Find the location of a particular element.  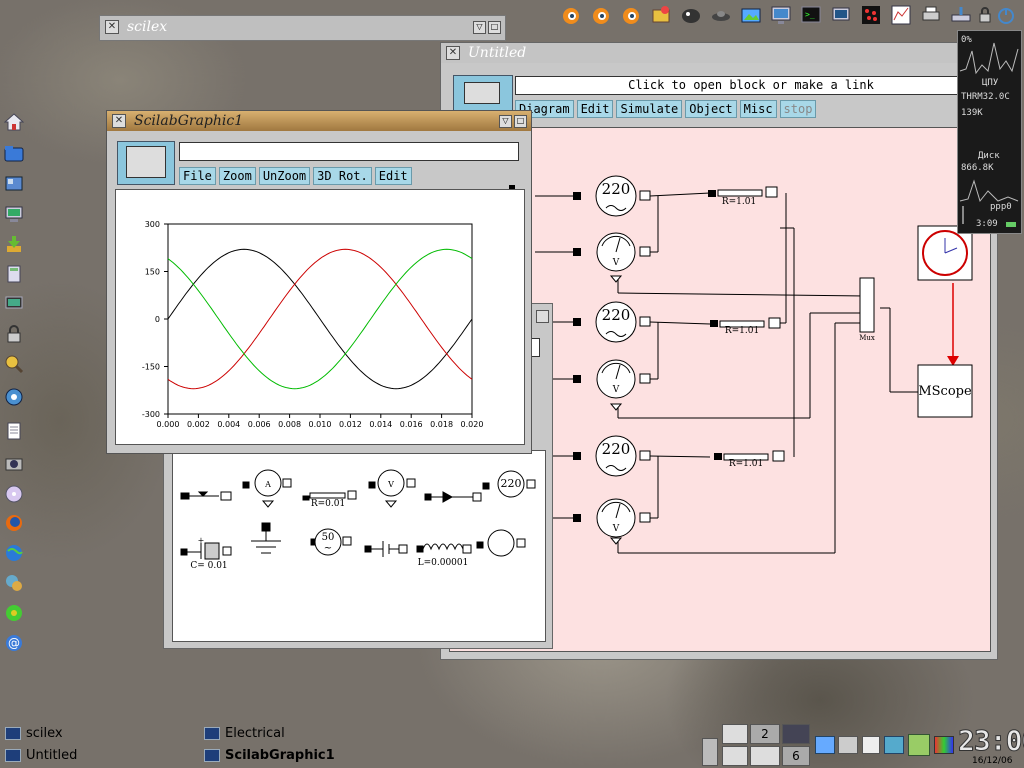

taskbar-item-scilex: scilex is located at coordinates (34, 733).